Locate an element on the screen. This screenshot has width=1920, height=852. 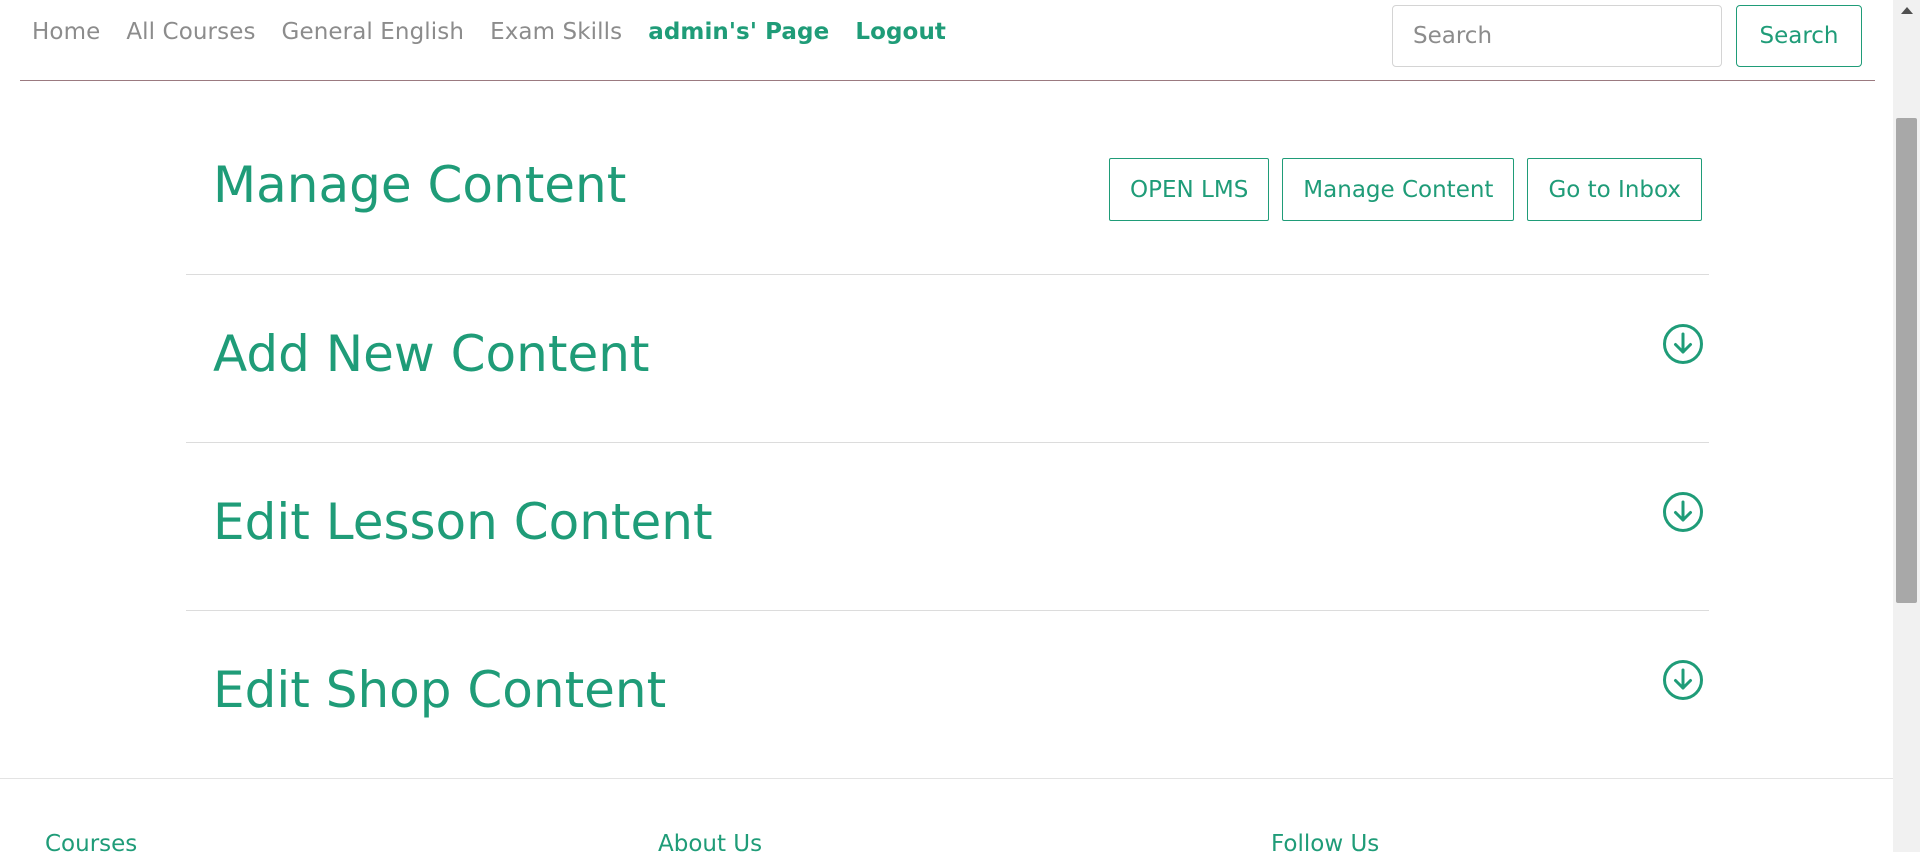
go-to-inbox-button: Go to Inbox is located at coordinates (1614, 189).